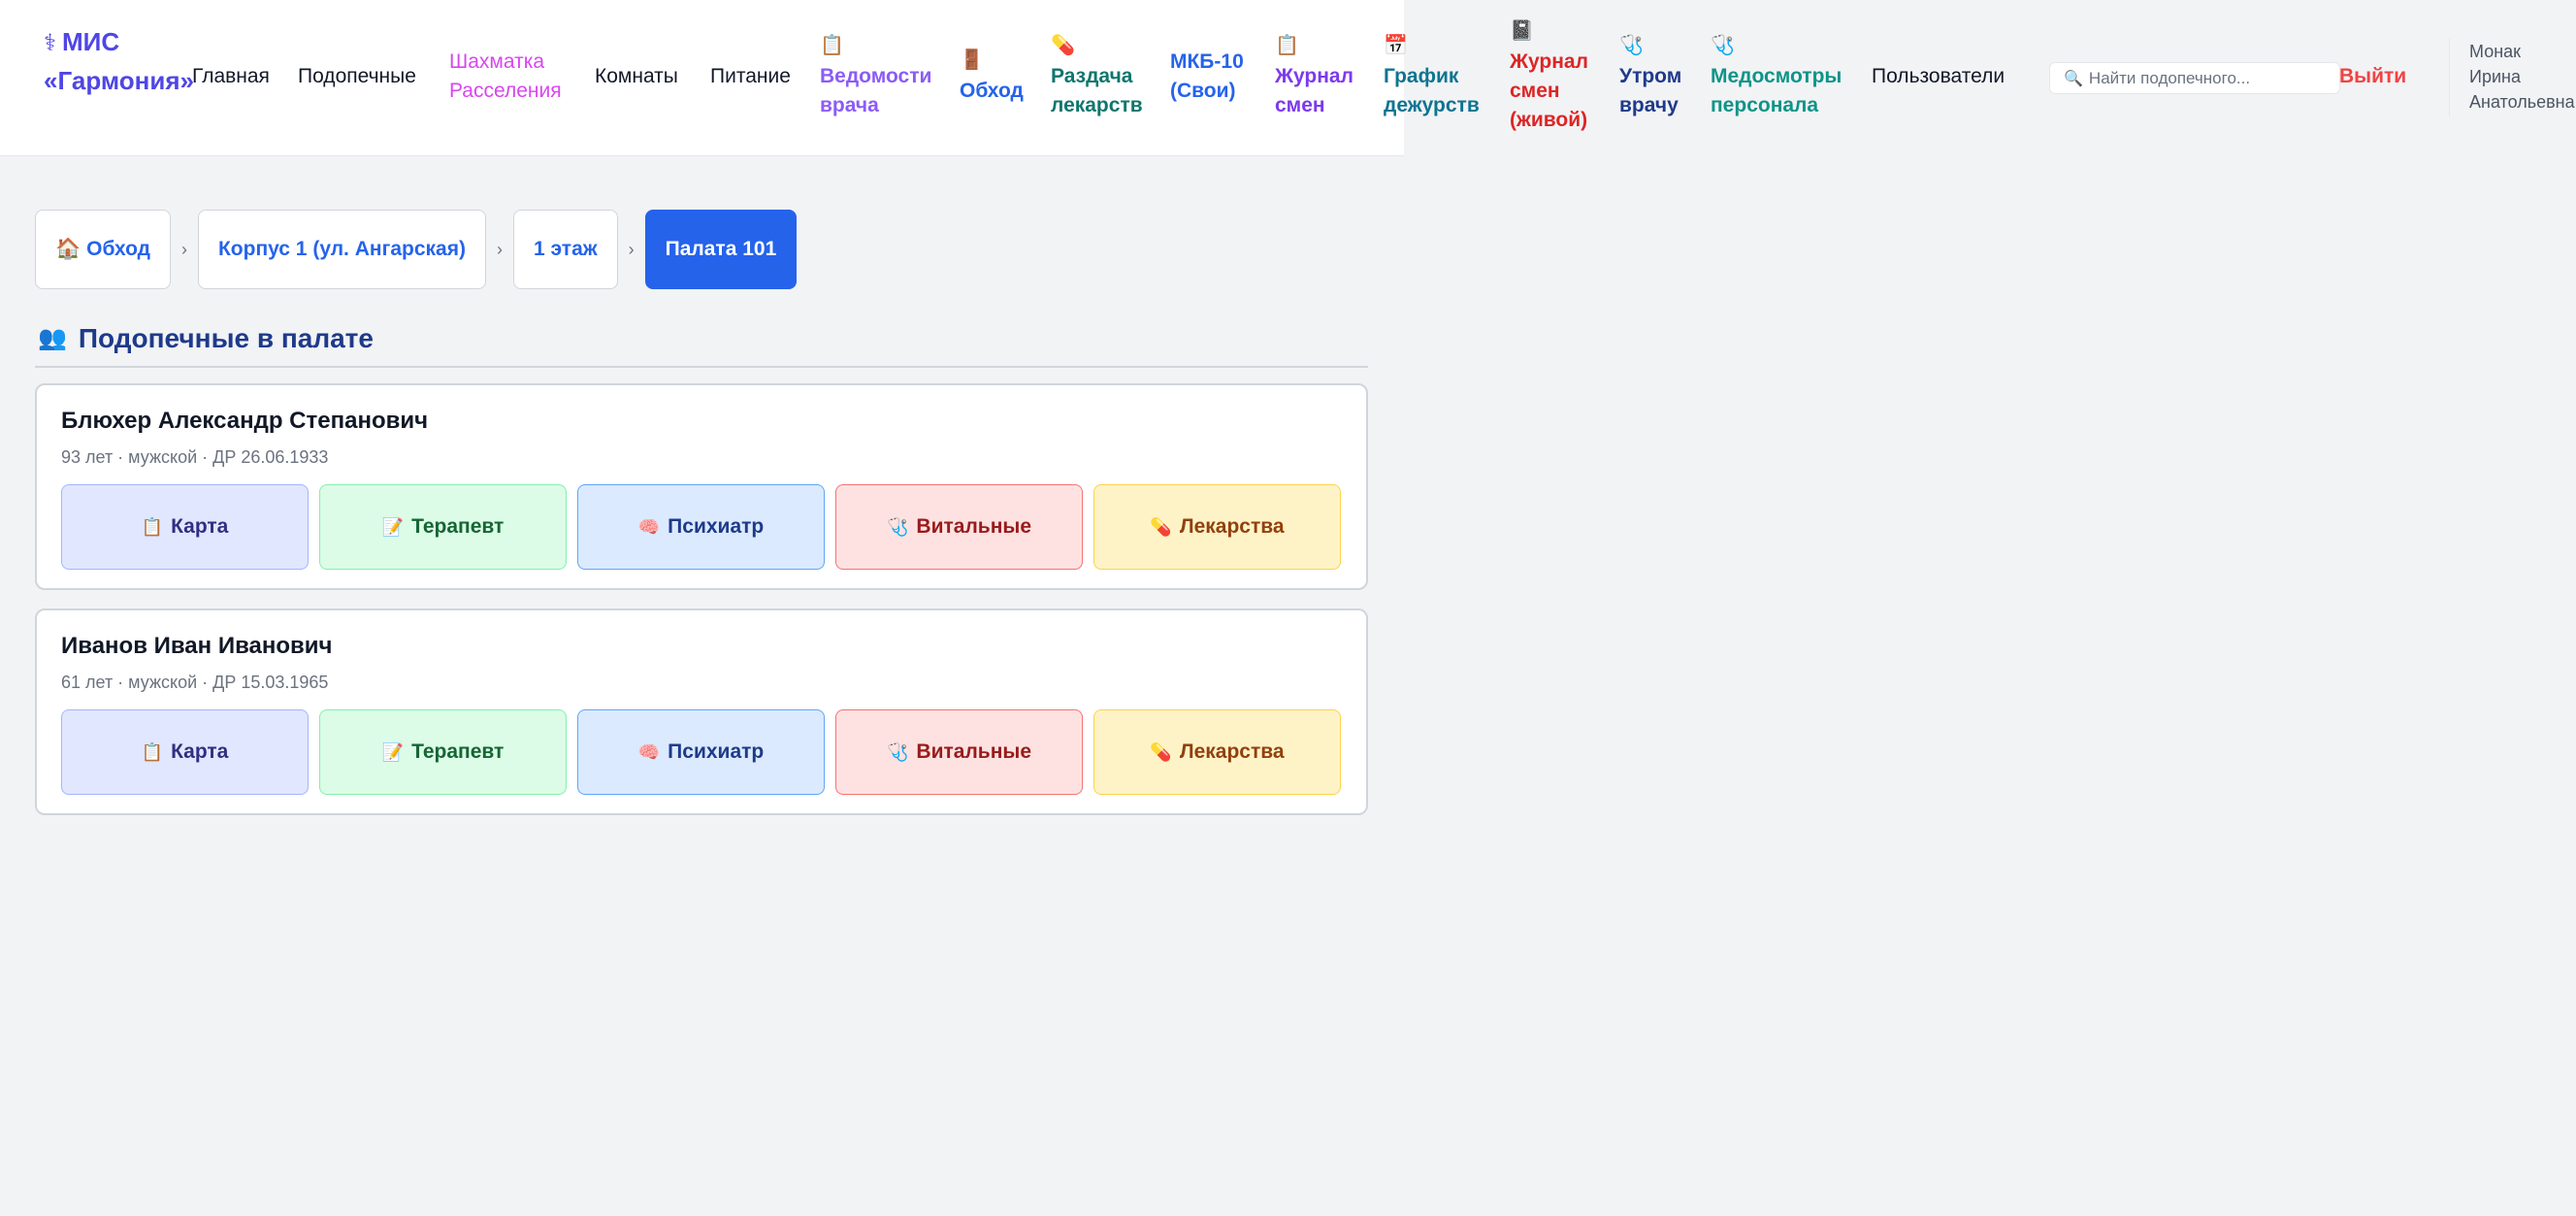  I want to click on people-icon: 👥, so click(53, 338).